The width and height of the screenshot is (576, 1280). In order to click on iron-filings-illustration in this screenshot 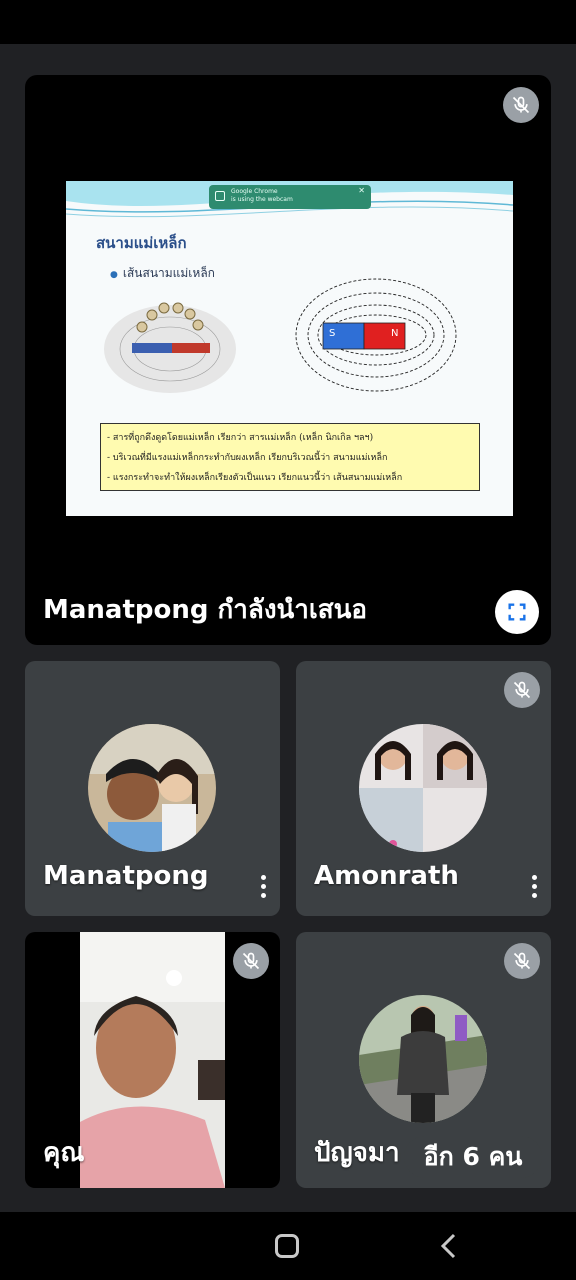, I will do `click(170, 347)`.